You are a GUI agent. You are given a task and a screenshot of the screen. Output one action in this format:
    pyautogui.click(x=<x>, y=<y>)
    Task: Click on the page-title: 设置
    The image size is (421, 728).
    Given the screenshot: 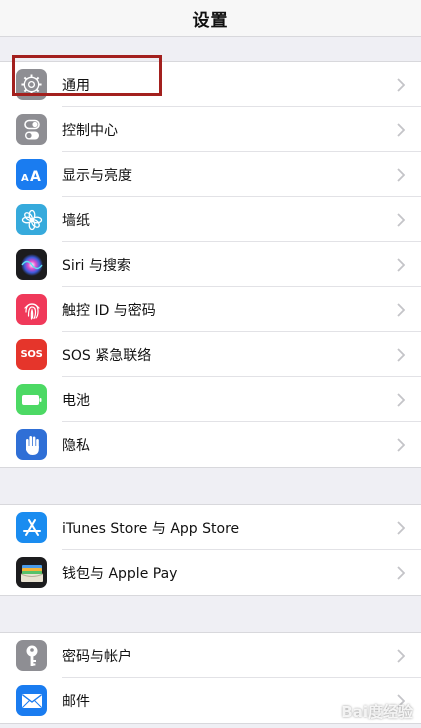 What is the action you would take?
    pyautogui.click(x=210, y=20)
    